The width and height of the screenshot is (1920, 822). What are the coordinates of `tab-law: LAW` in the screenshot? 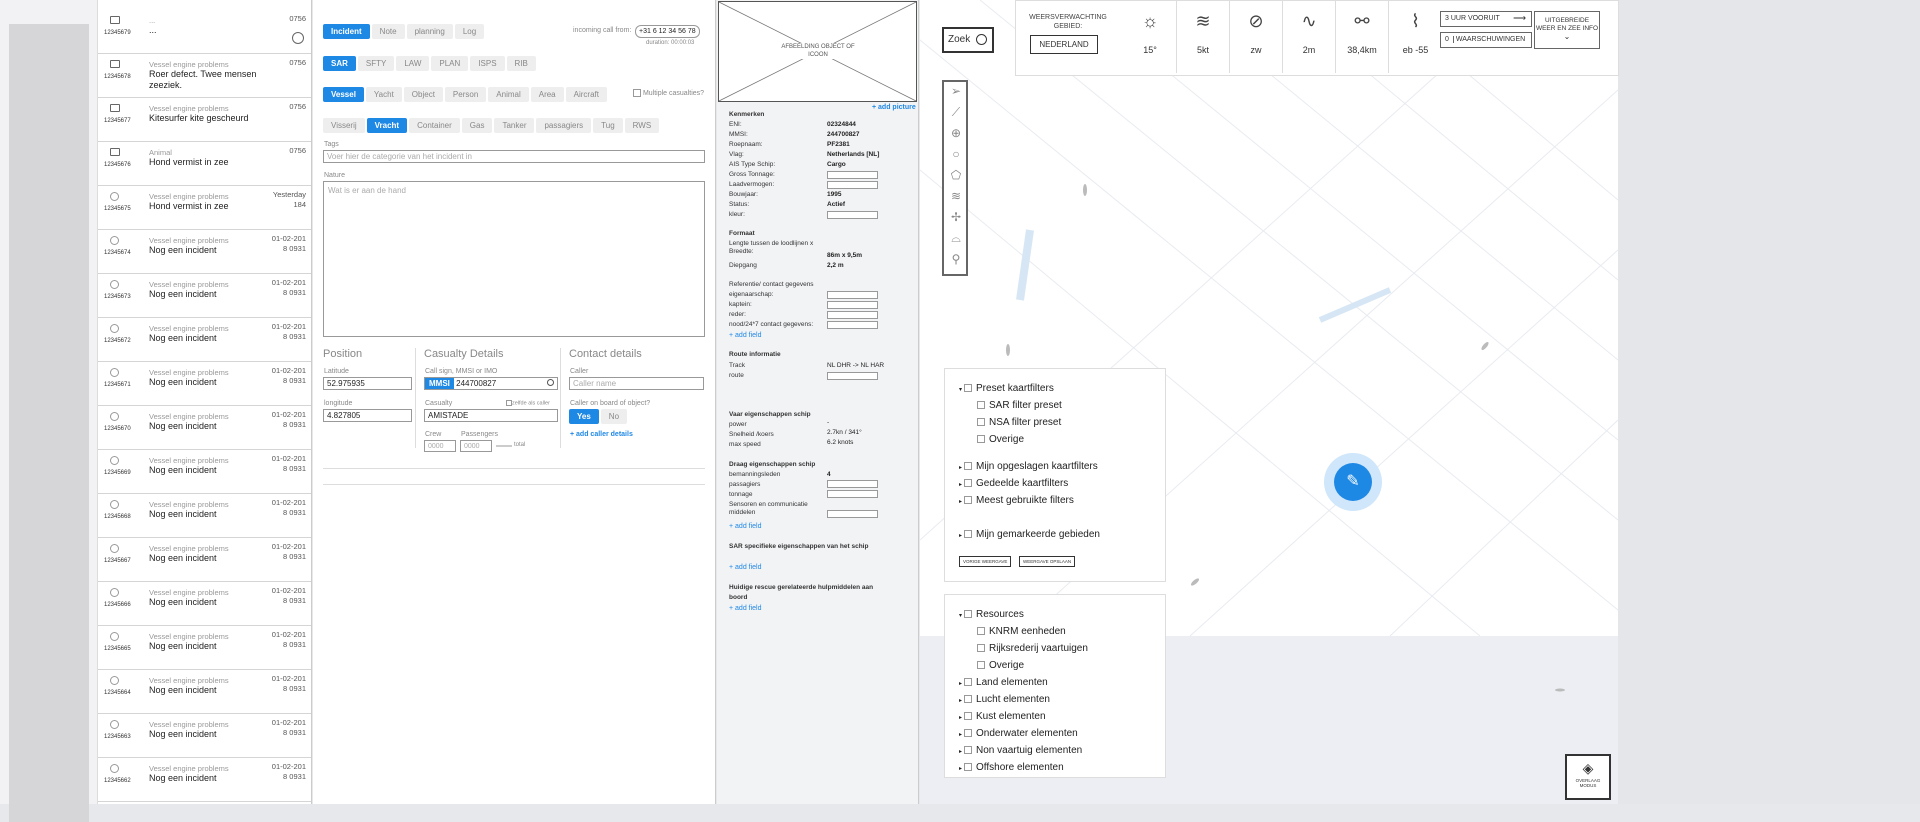 It's located at (413, 63).